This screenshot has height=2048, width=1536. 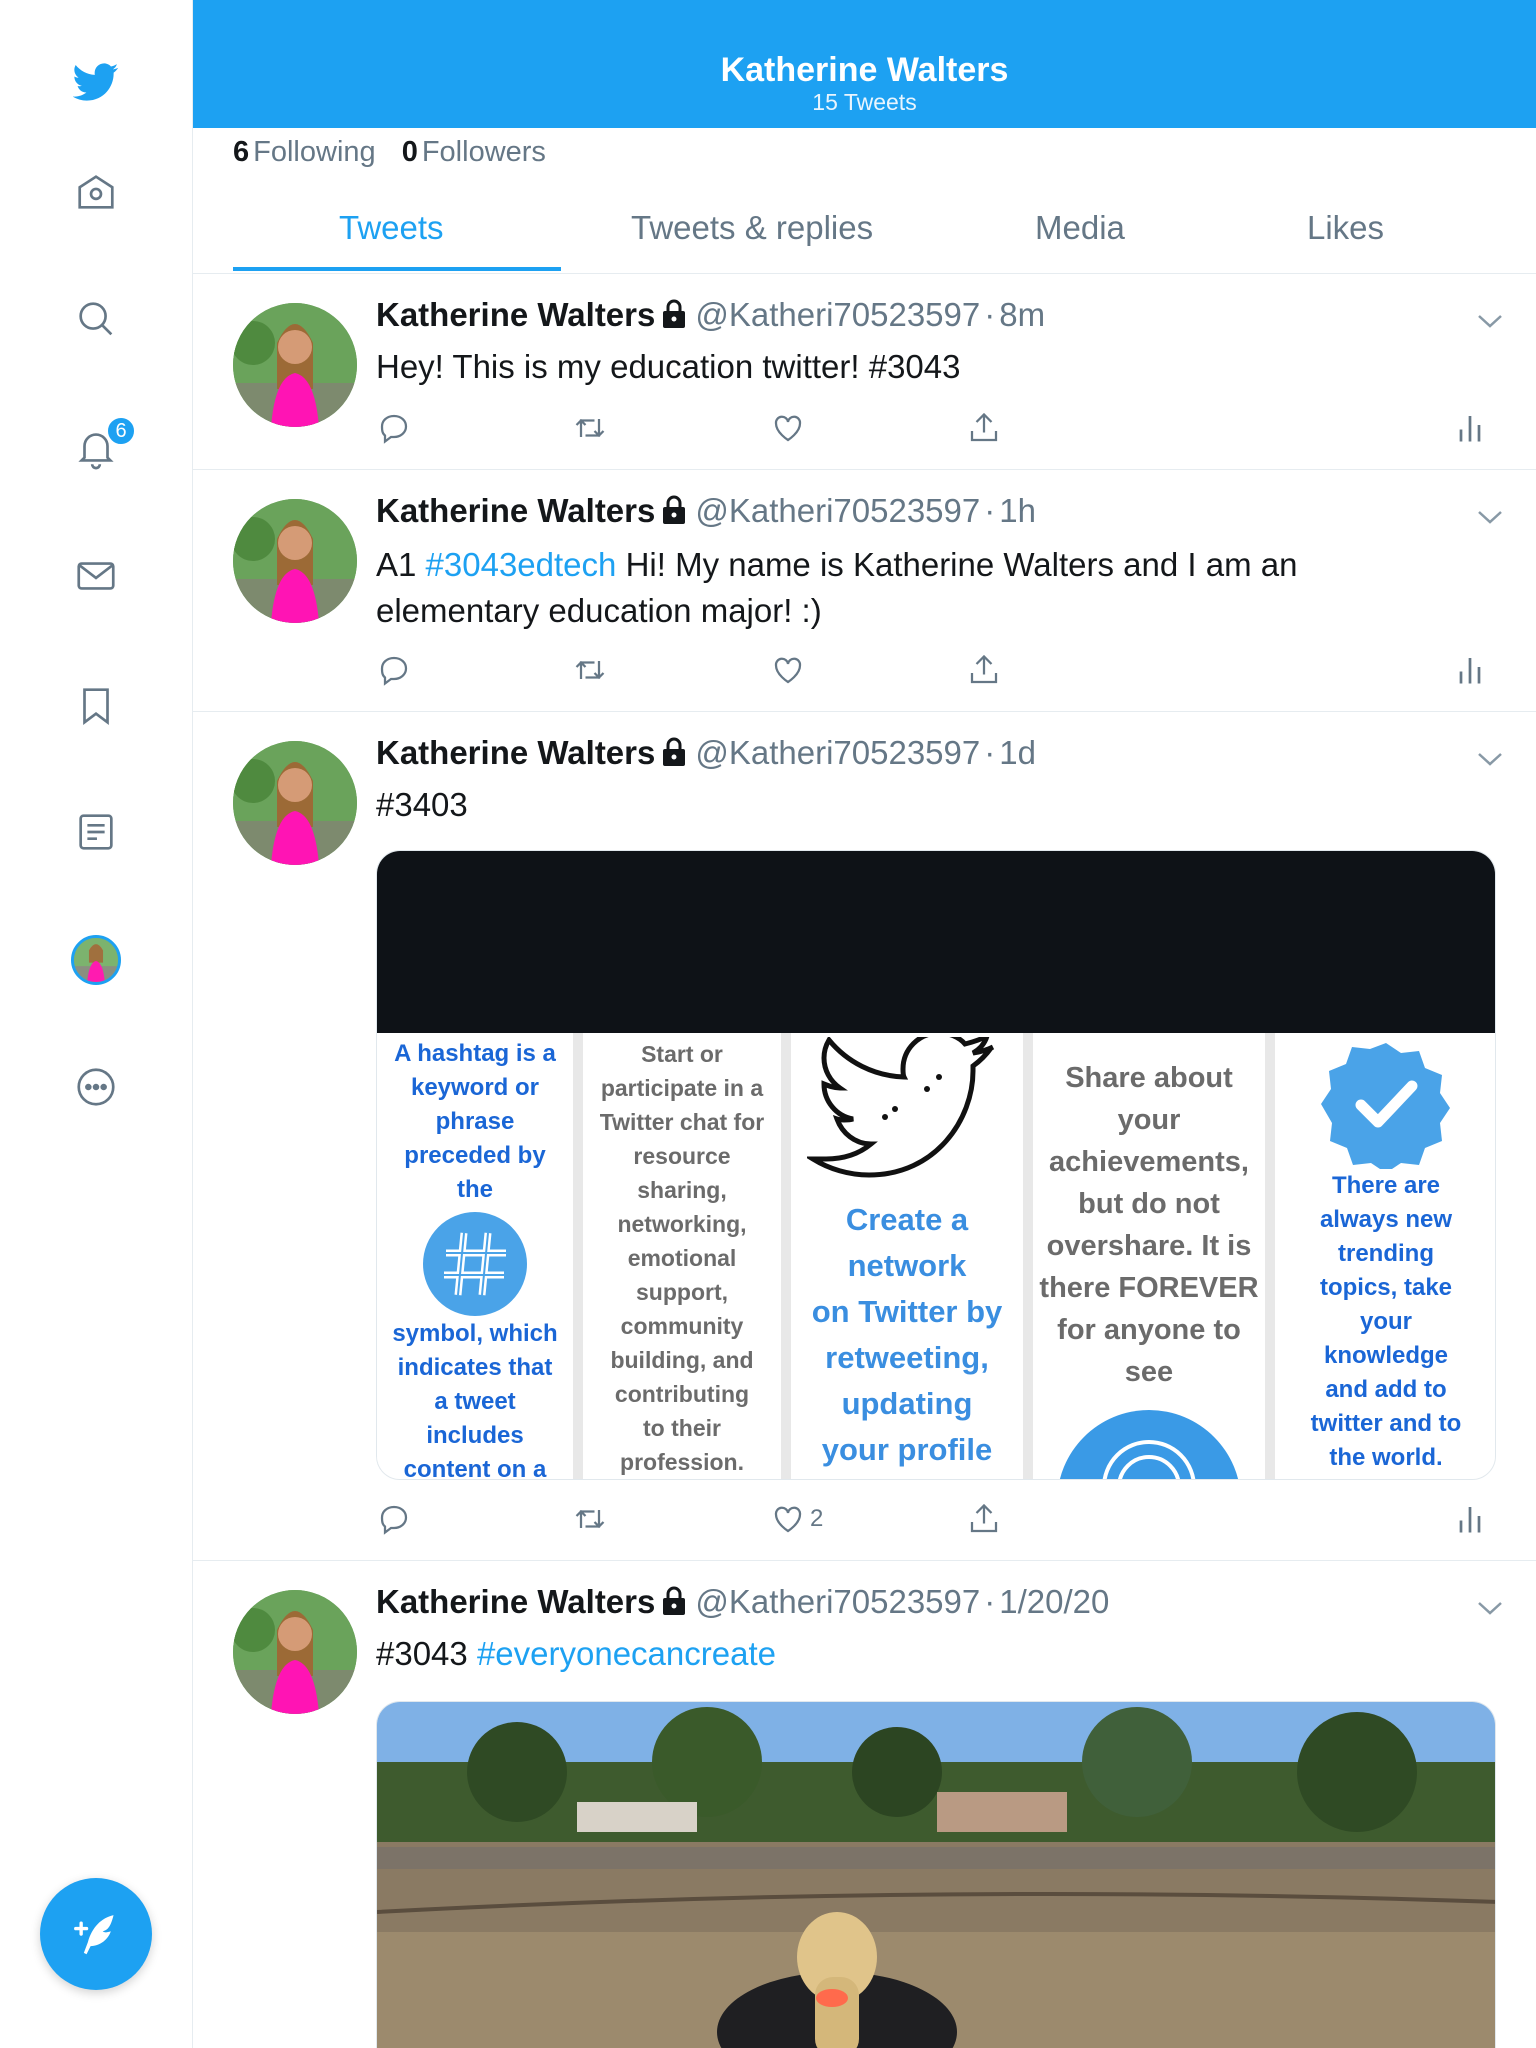 What do you see at coordinates (96, 1934) in the screenshot?
I see `compose-tweet-button` at bounding box center [96, 1934].